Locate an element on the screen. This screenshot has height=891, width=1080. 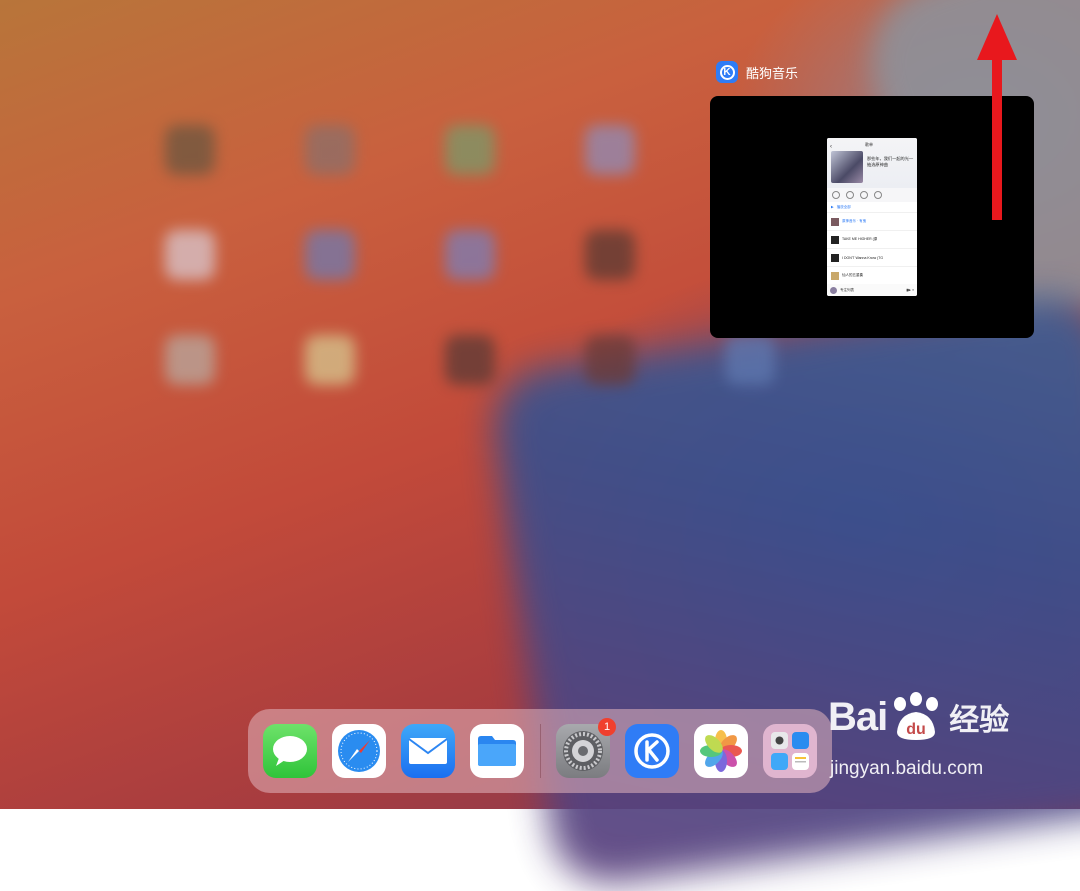
photos-icon is located at coordinates (721, 751).